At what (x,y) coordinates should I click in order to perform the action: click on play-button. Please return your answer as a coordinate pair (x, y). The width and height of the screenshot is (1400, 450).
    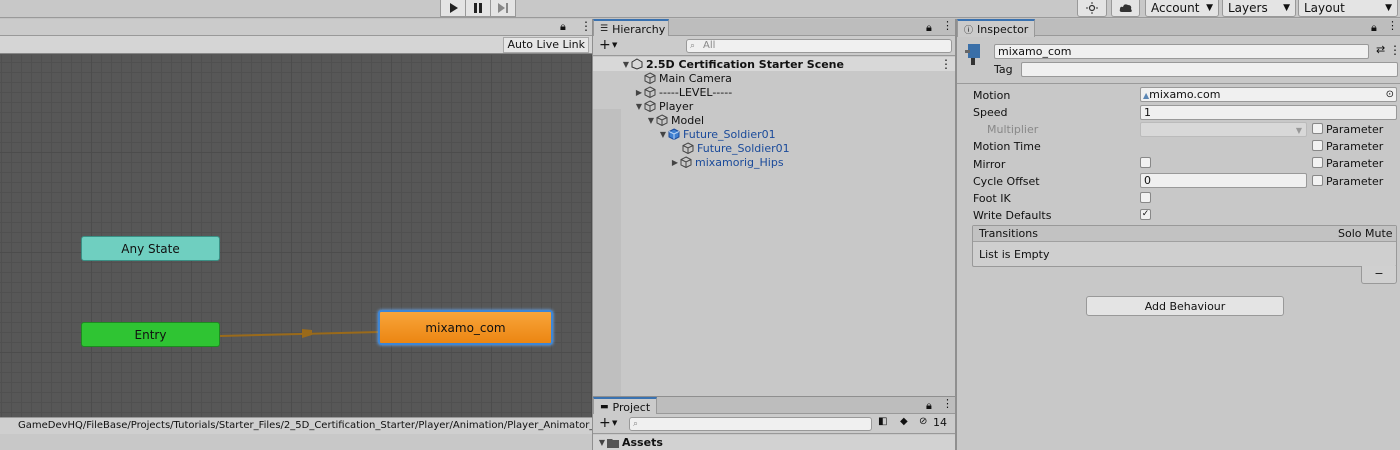
    Looking at the image, I should click on (453, 8).